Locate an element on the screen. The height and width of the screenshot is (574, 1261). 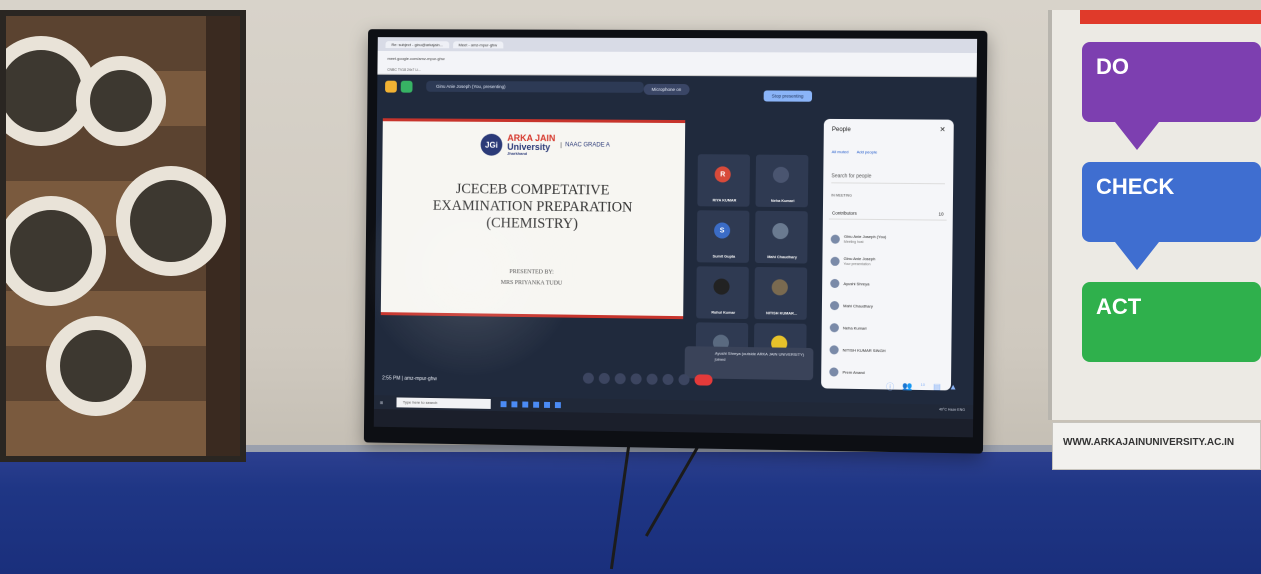
presenter-block: PRESENTED BY: MRS PRIYANKA TUDU is located at coordinates (532, 279).